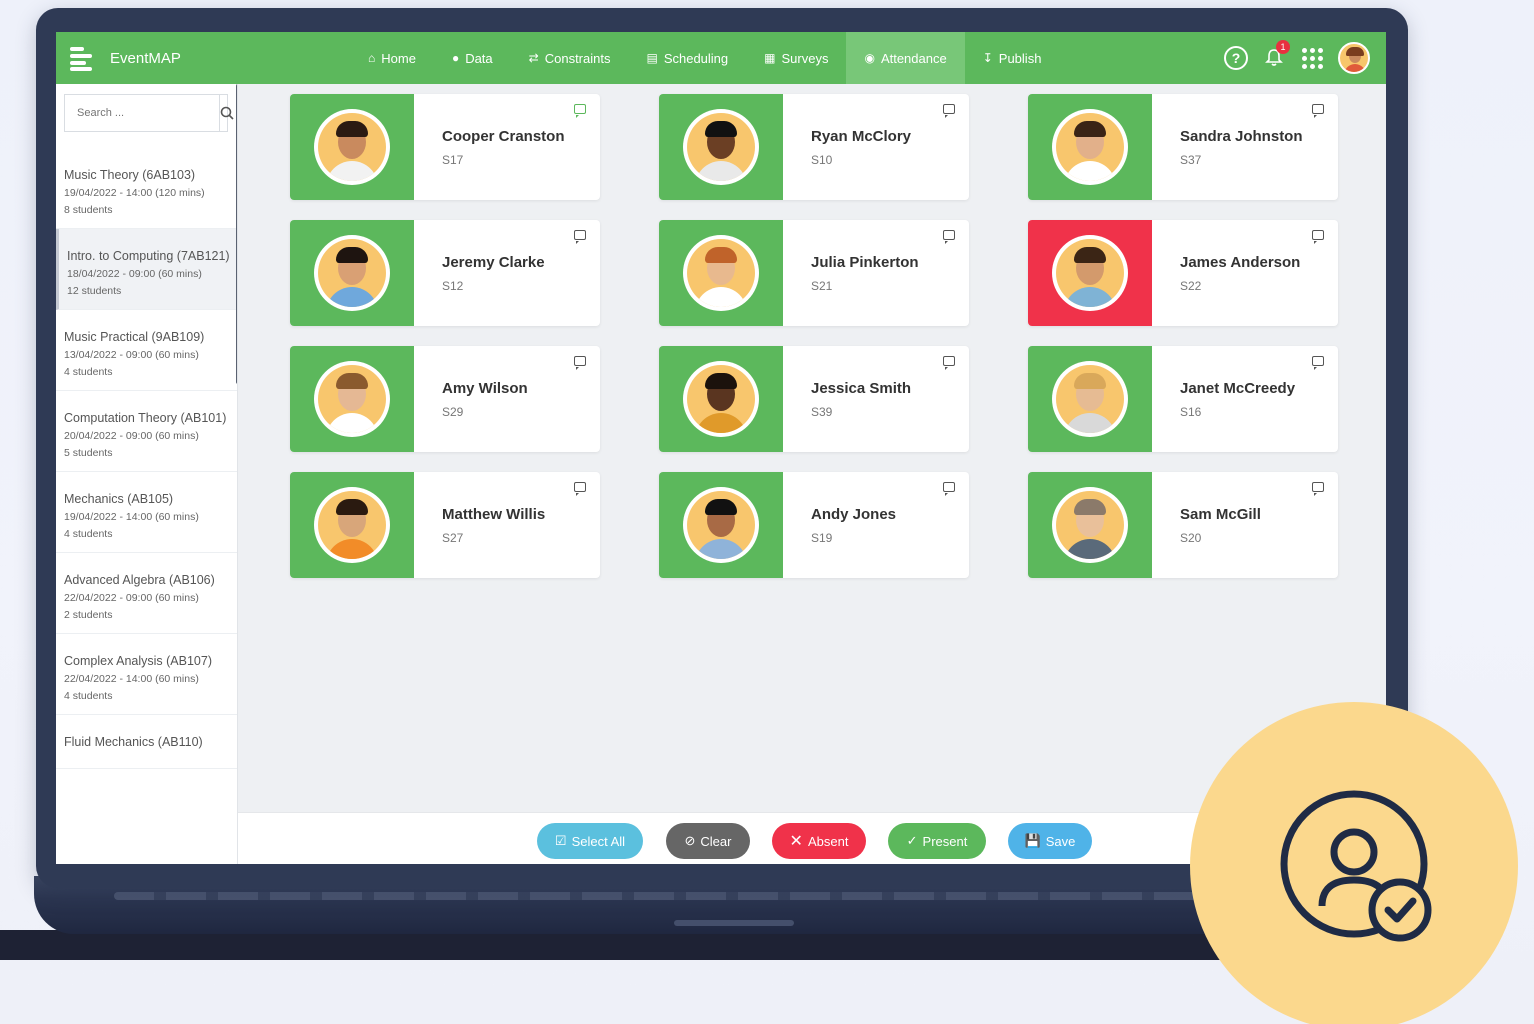 The width and height of the screenshot is (1534, 1024). I want to click on student-card: Ryan McClory S10, so click(814, 147).